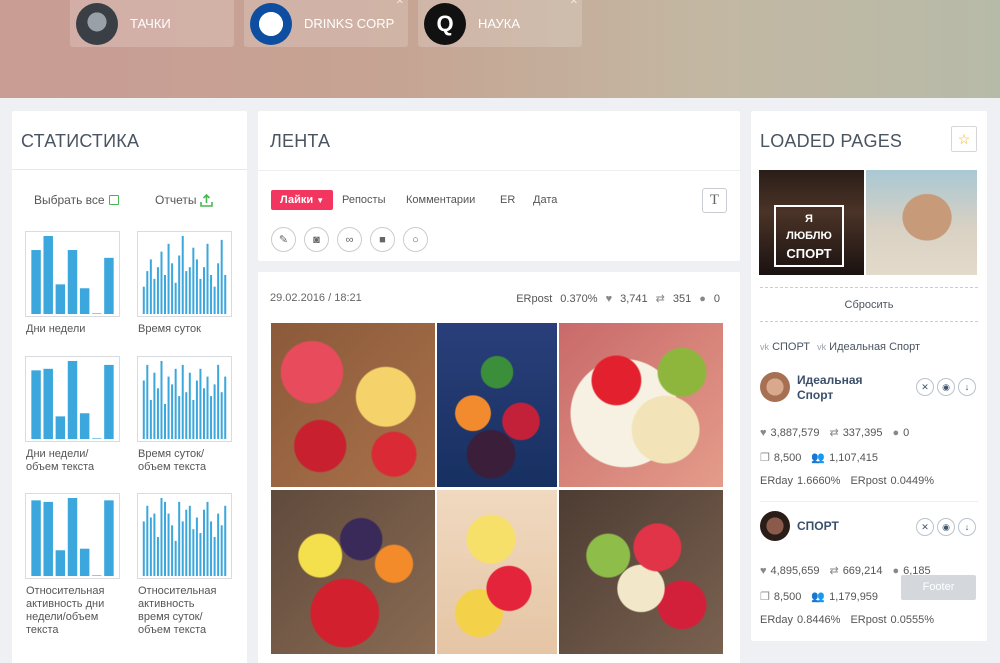 Image resolution: width=1000 pixels, height=663 pixels. Describe the element at coordinates (791, 347) in the screenshot. I see `breadcrumb-item: СПОРТ` at that location.